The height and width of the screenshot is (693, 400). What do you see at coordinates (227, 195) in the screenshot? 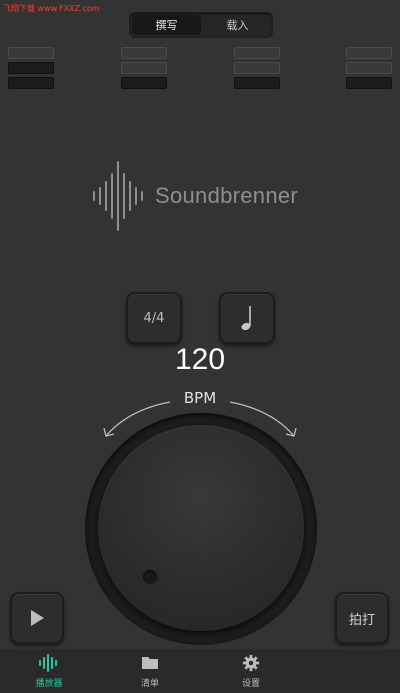
I see `brand-name: Soundbrenner` at bounding box center [227, 195].